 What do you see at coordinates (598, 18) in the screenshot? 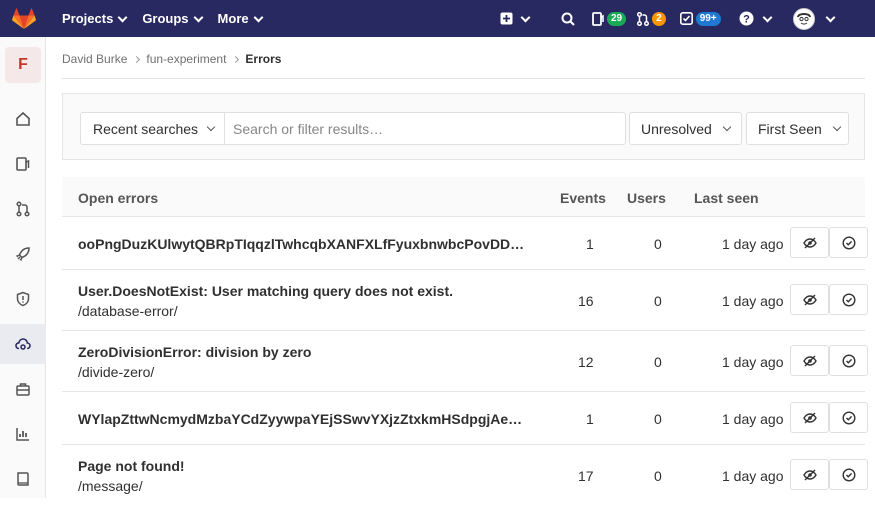
I see `issues-icon` at bounding box center [598, 18].